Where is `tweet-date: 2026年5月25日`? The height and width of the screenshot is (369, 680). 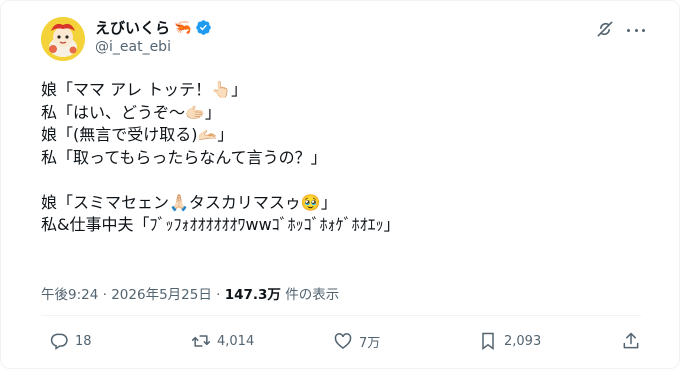 tweet-date: 2026年5月25日 is located at coordinates (161, 295).